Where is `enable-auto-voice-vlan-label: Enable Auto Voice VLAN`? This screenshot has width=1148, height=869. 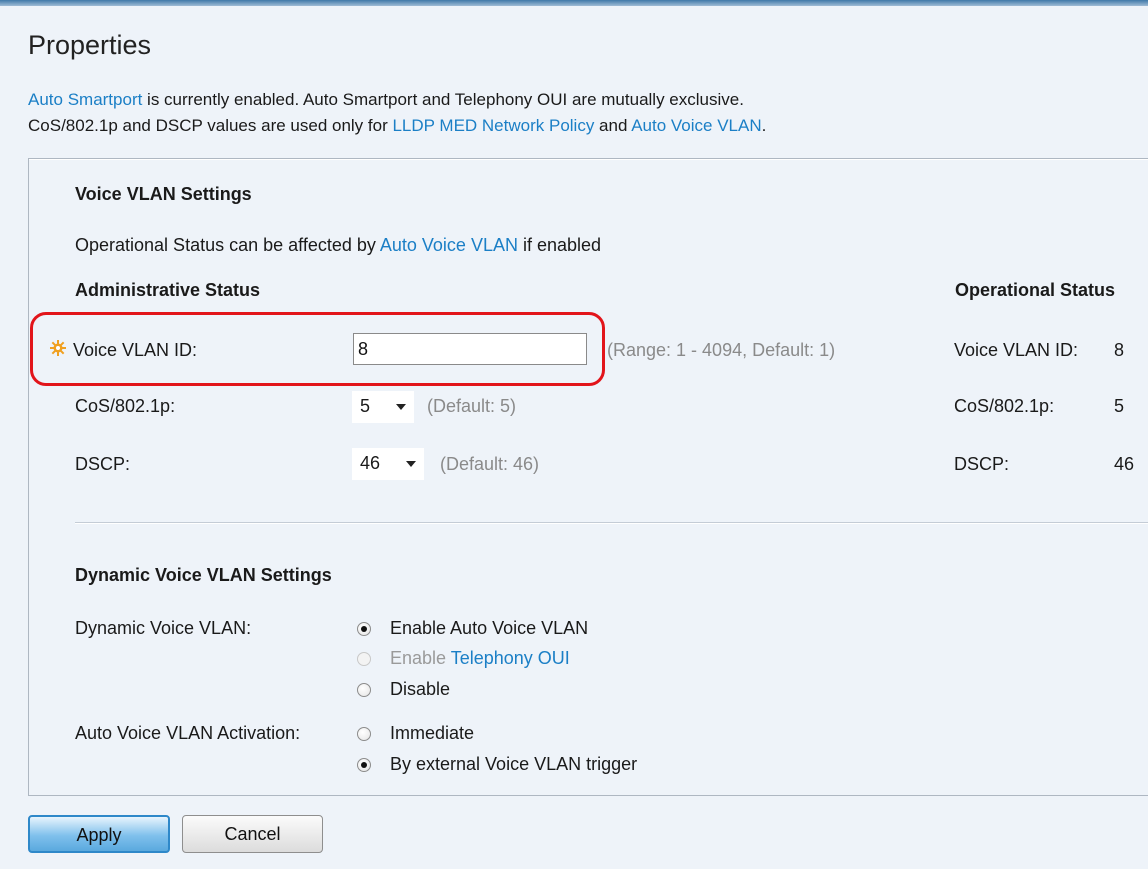
enable-auto-voice-vlan-label: Enable Auto Voice VLAN is located at coordinates (489, 628).